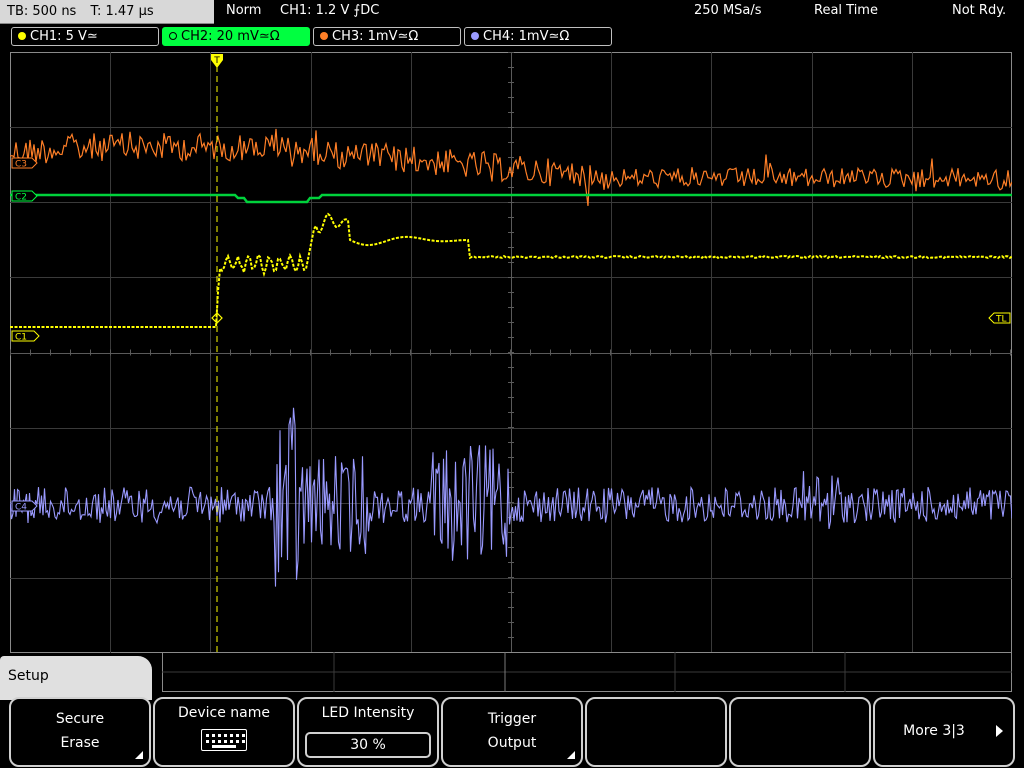 The width and height of the screenshot is (1024, 768). What do you see at coordinates (122, 11) in the screenshot?
I see `trigger-time-value: T: 1.47 µs` at bounding box center [122, 11].